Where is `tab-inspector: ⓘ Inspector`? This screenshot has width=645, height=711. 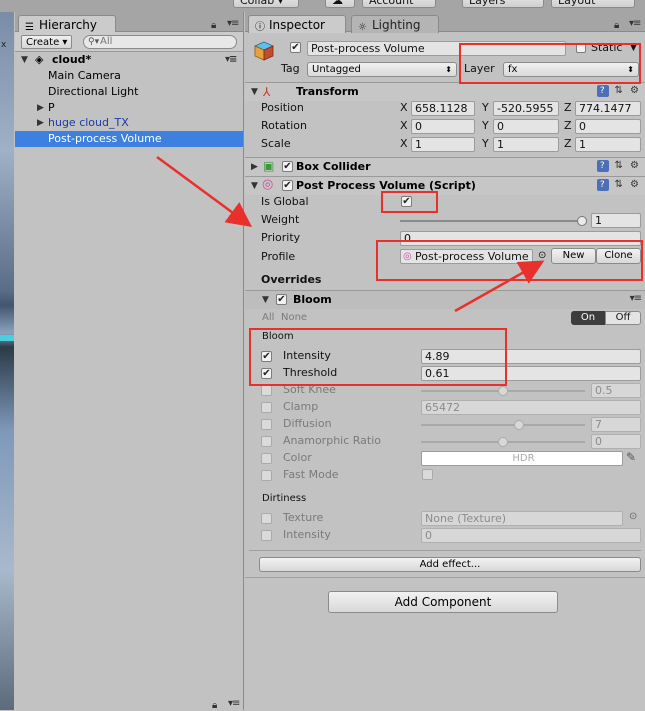
tab-inspector: ⓘ Inspector is located at coordinates (297, 24).